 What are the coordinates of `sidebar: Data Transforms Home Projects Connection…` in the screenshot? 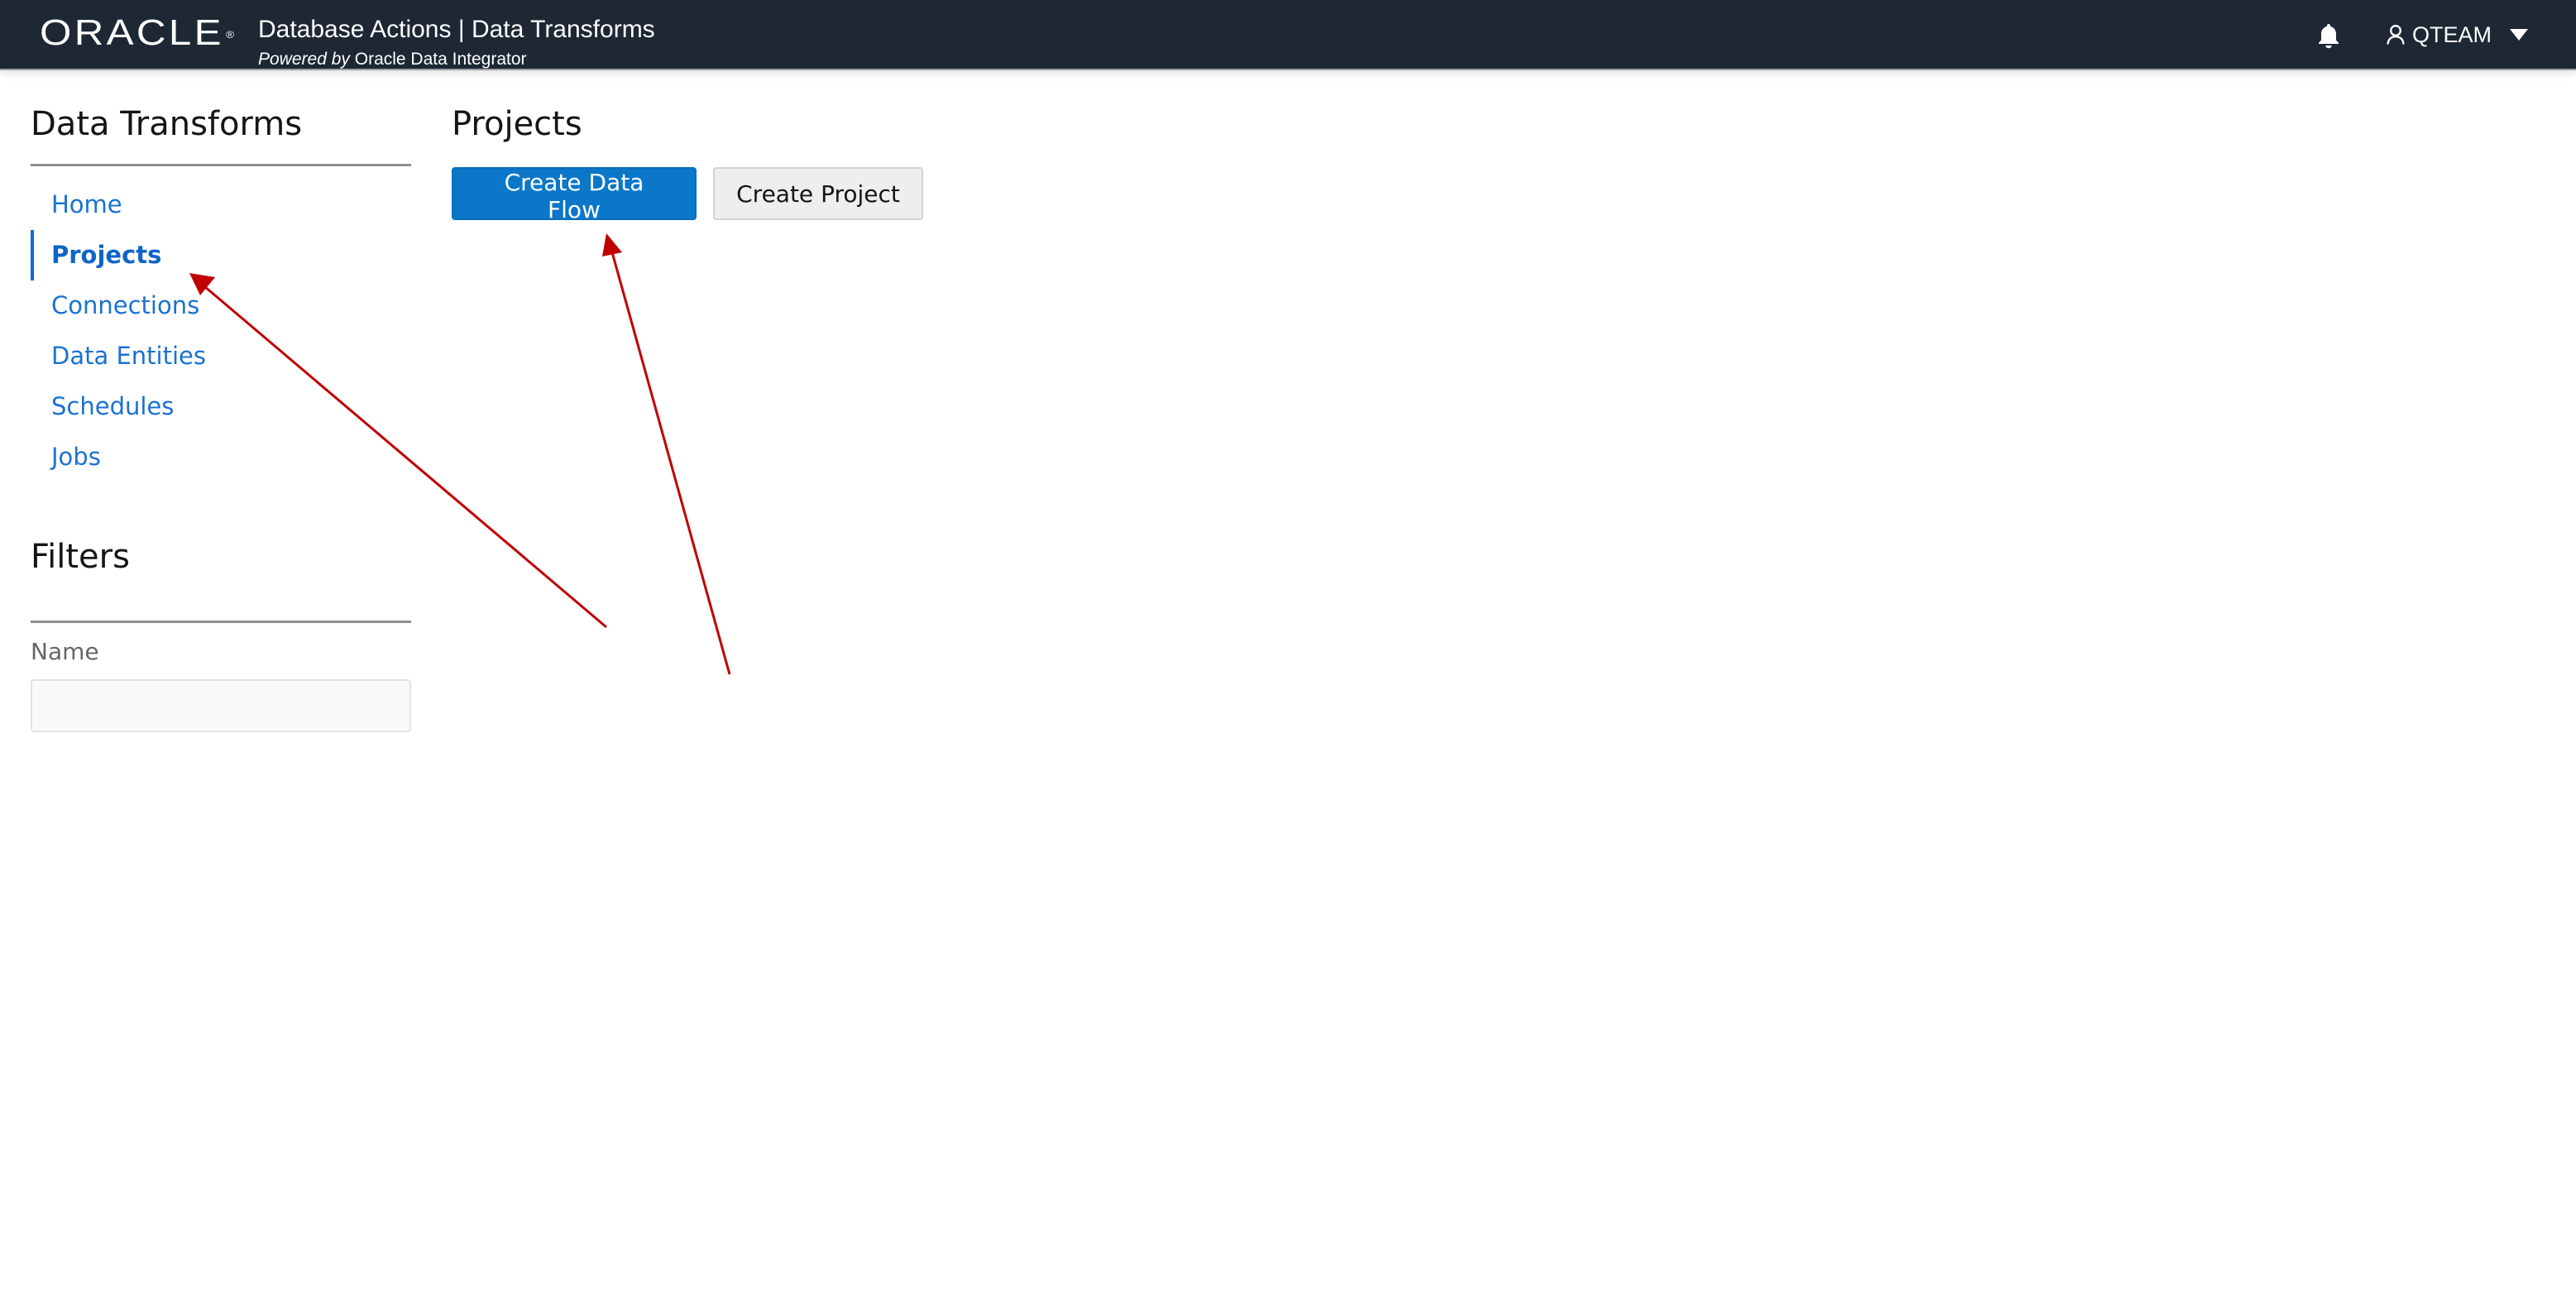 It's located at (221, 412).